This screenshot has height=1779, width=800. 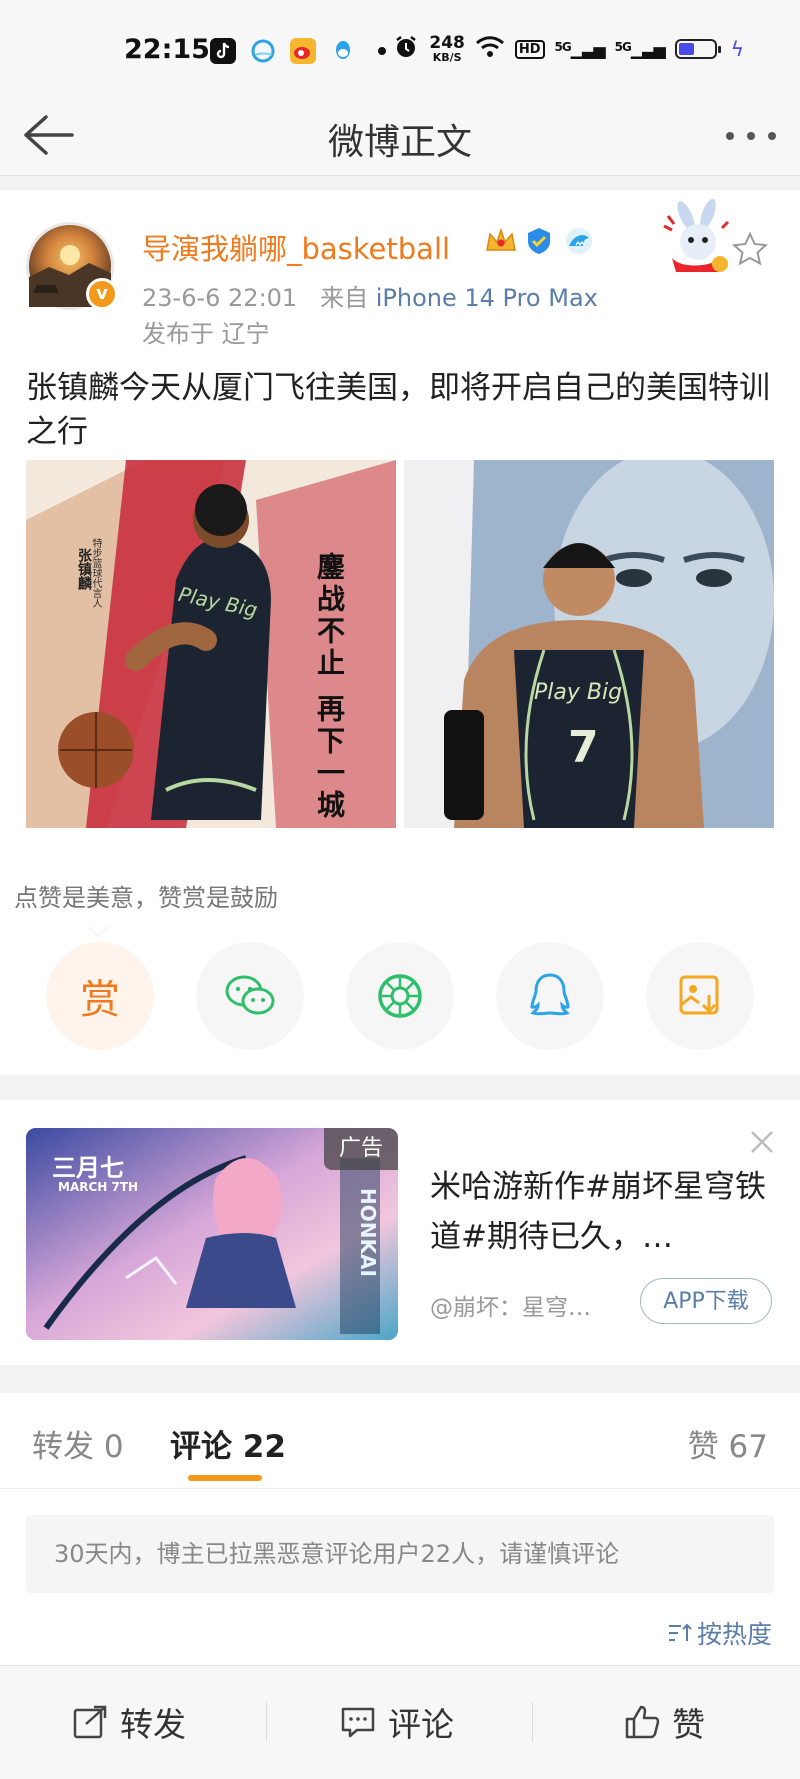 What do you see at coordinates (361, 1149) in the screenshot?
I see `ad-tag: 广告` at bounding box center [361, 1149].